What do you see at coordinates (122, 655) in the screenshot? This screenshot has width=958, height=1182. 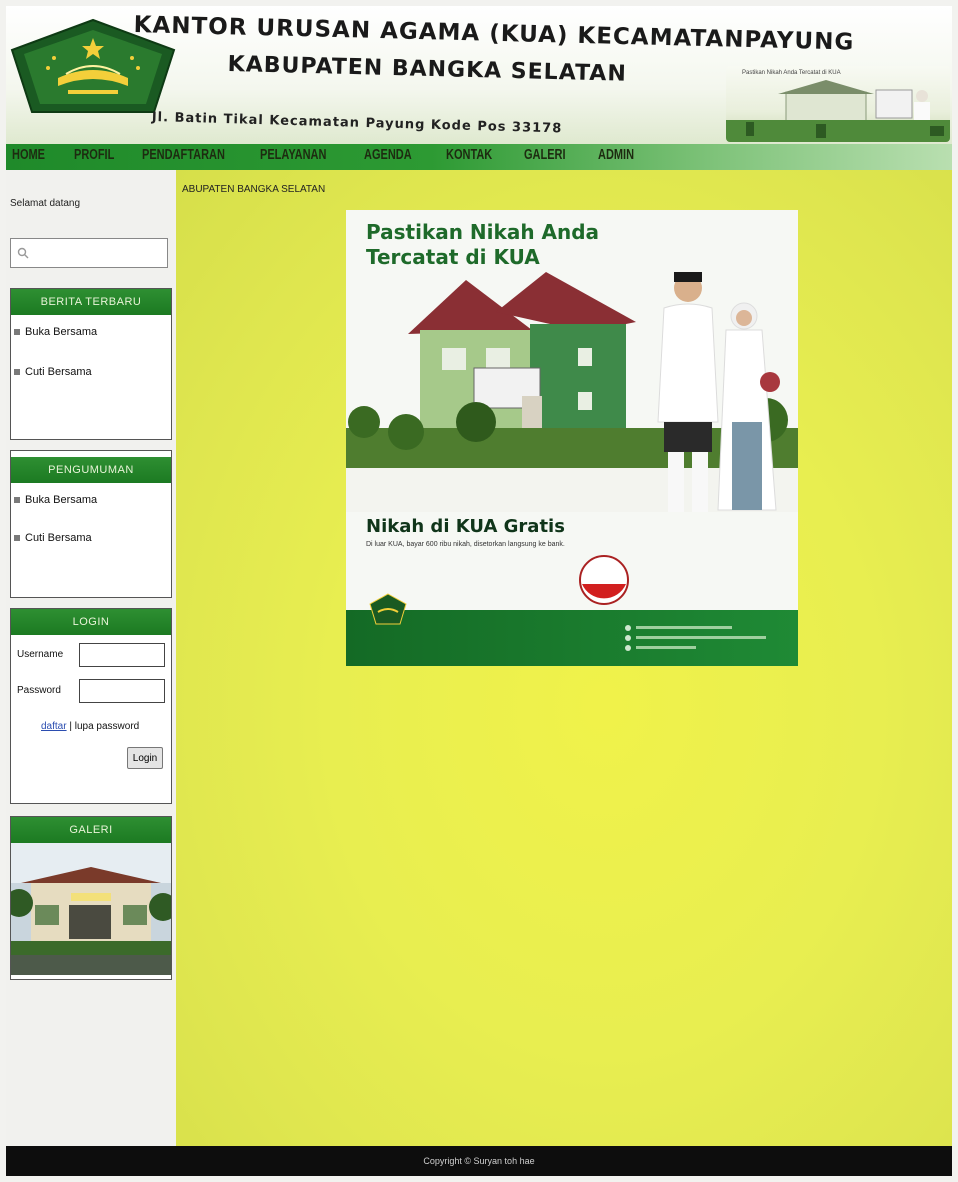 I see `username-field` at bounding box center [122, 655].